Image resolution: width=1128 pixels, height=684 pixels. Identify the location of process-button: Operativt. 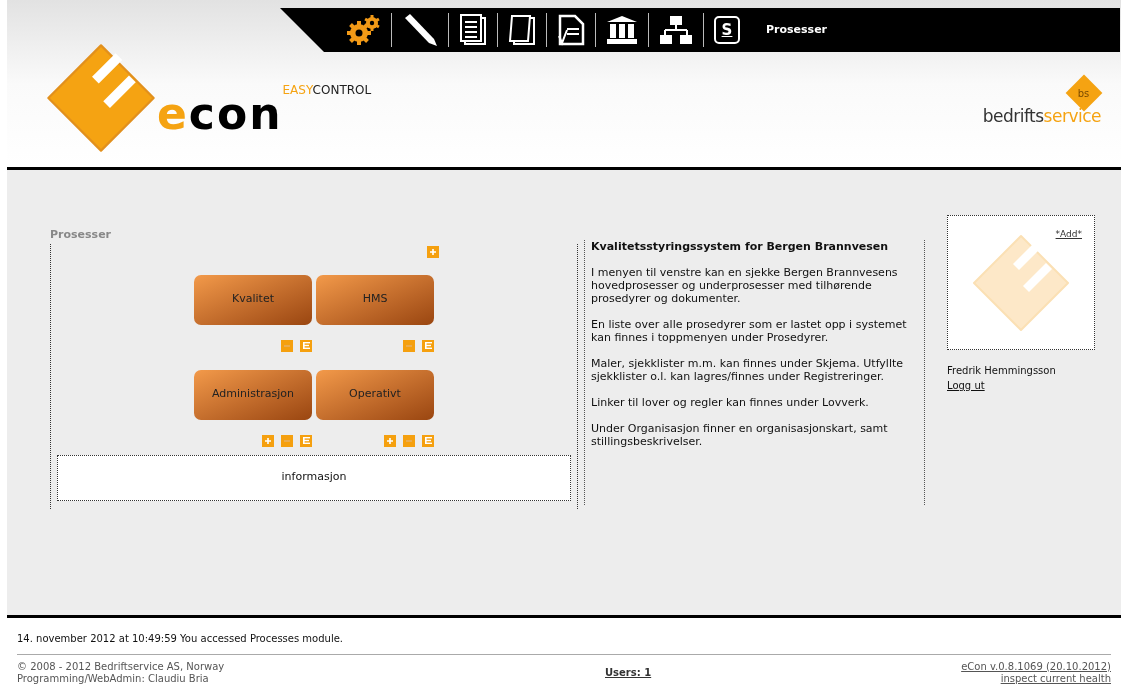
(375, 394).